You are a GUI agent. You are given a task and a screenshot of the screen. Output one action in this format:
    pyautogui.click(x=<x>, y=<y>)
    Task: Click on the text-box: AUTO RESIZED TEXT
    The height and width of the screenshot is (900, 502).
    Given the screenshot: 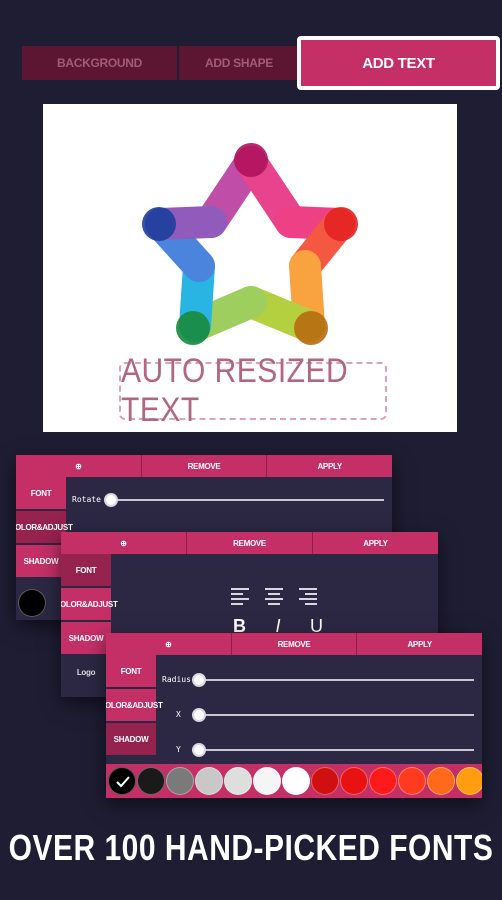 What is the action you would take?
    pyautogui.click(x=253, y=390)
    